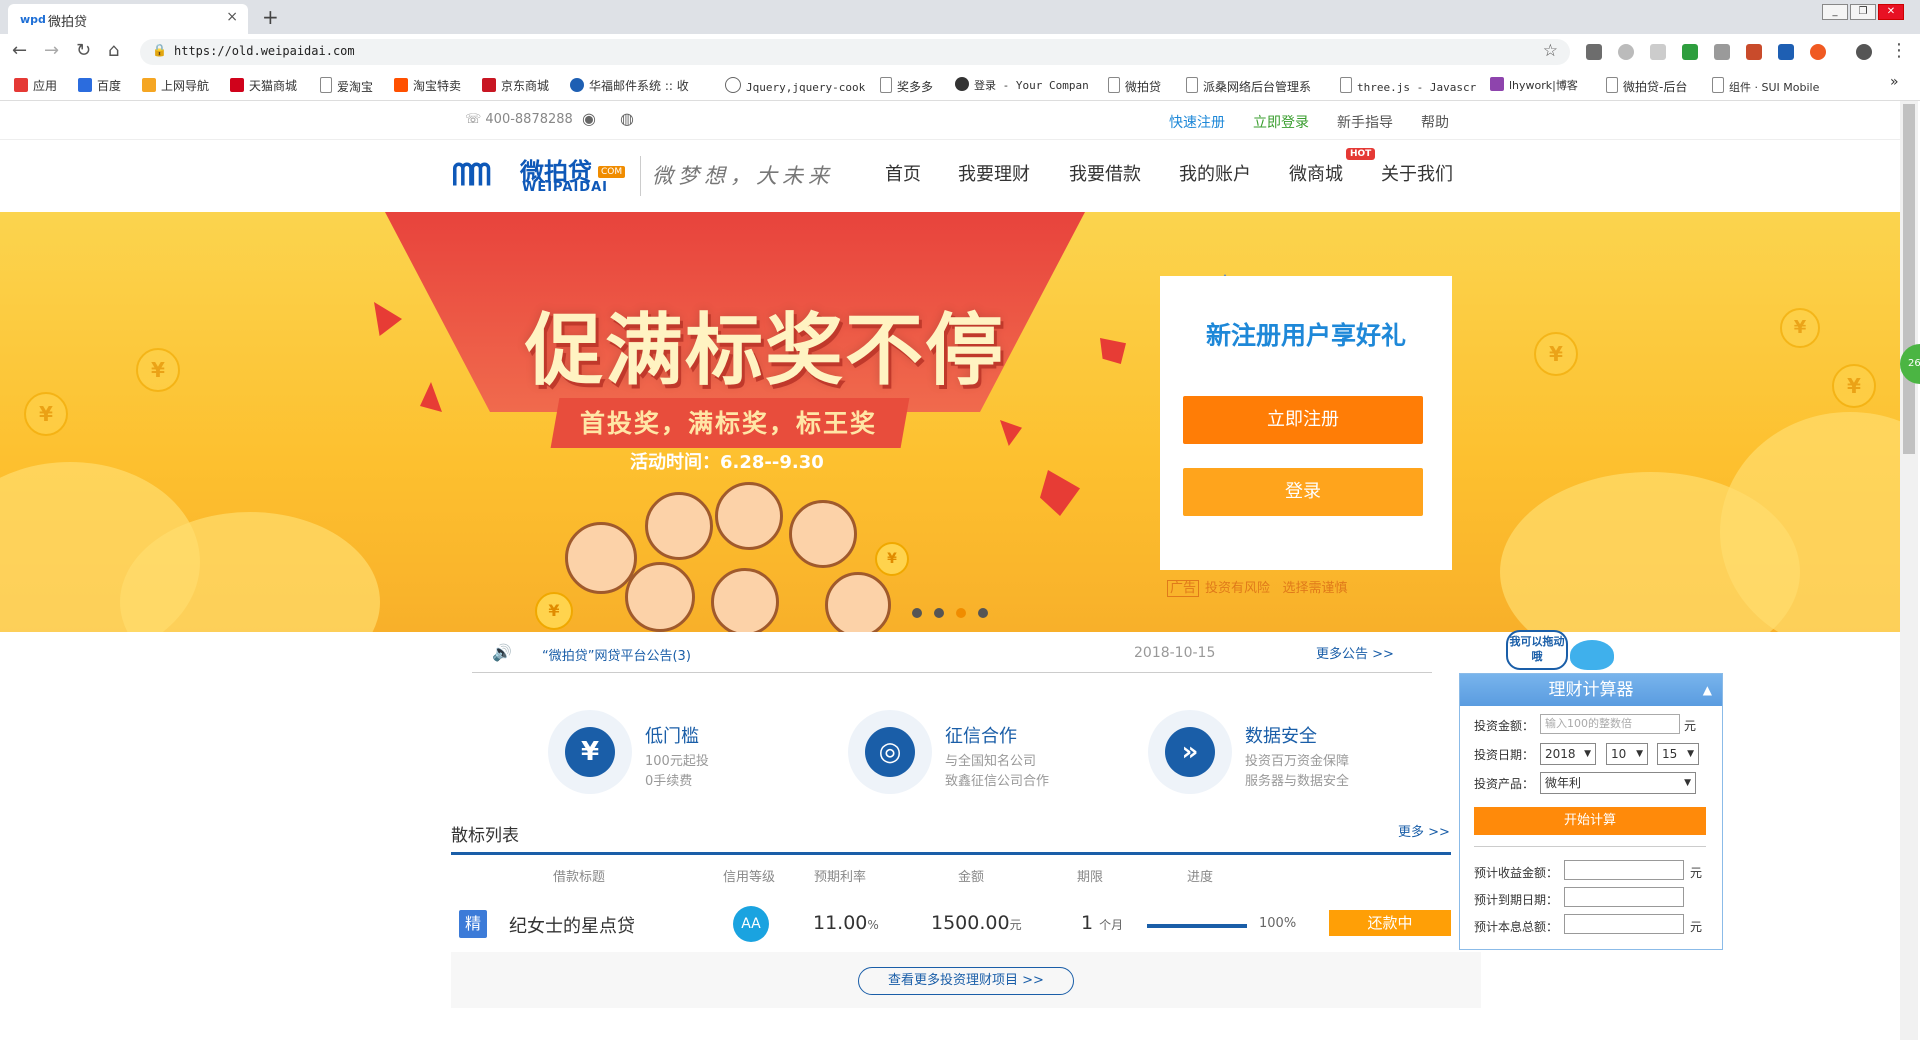  What do you see at coordinates (1504, 755) in the screenshot?
I see `date-label: 投资日期：` at bounding box center [1504, 755].